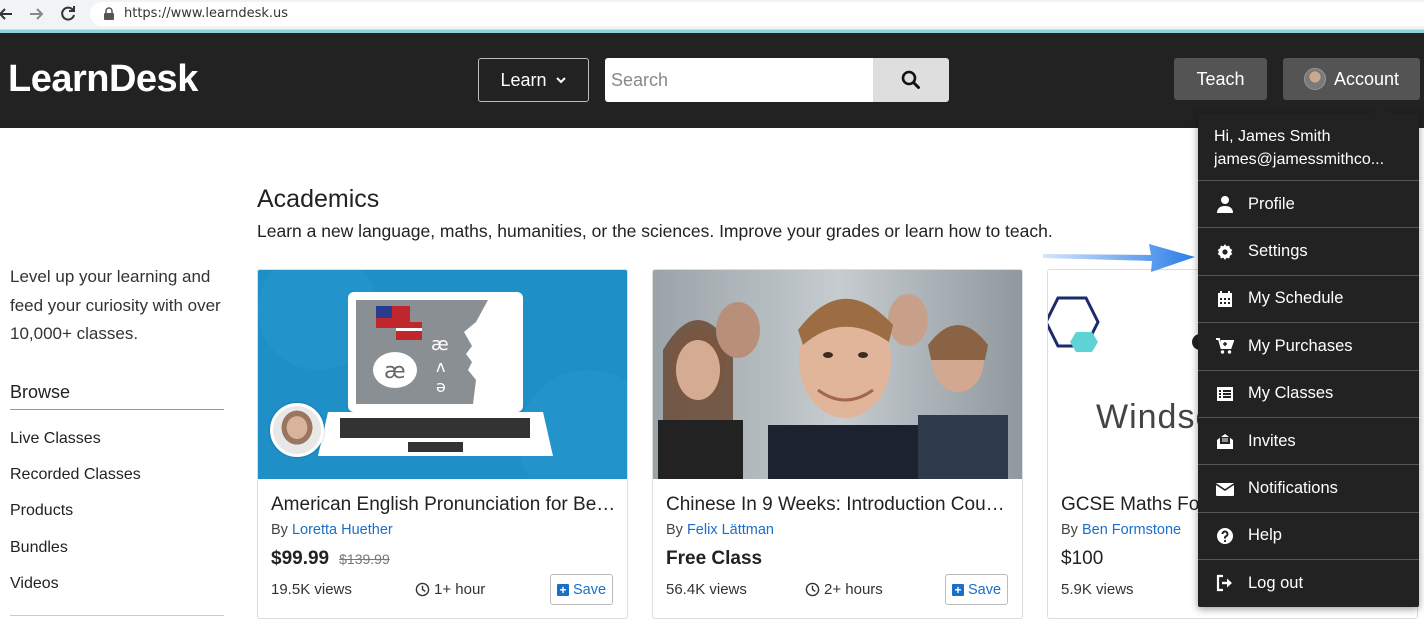  I want to click on menu-item-settings: Settings, so click(1308, 250).